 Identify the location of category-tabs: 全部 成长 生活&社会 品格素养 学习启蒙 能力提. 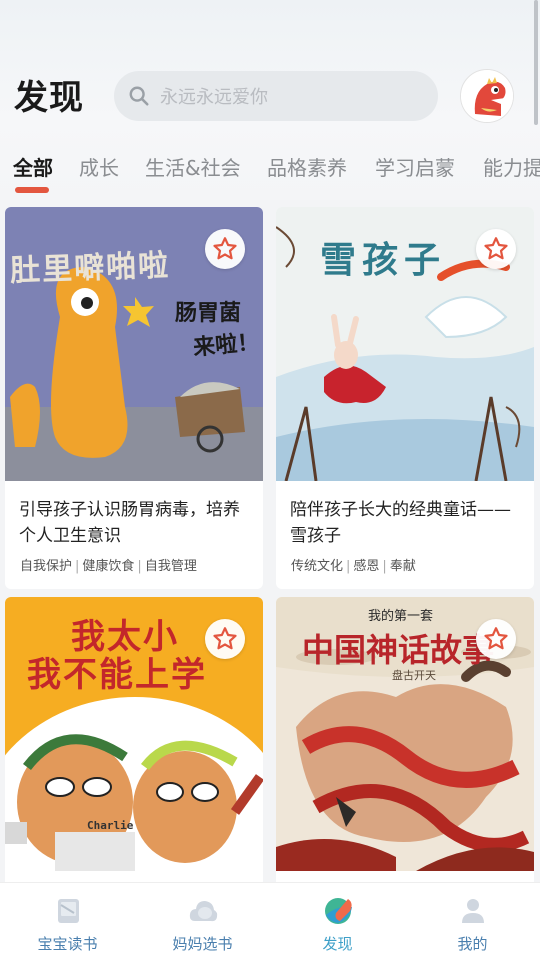
(270, 172).